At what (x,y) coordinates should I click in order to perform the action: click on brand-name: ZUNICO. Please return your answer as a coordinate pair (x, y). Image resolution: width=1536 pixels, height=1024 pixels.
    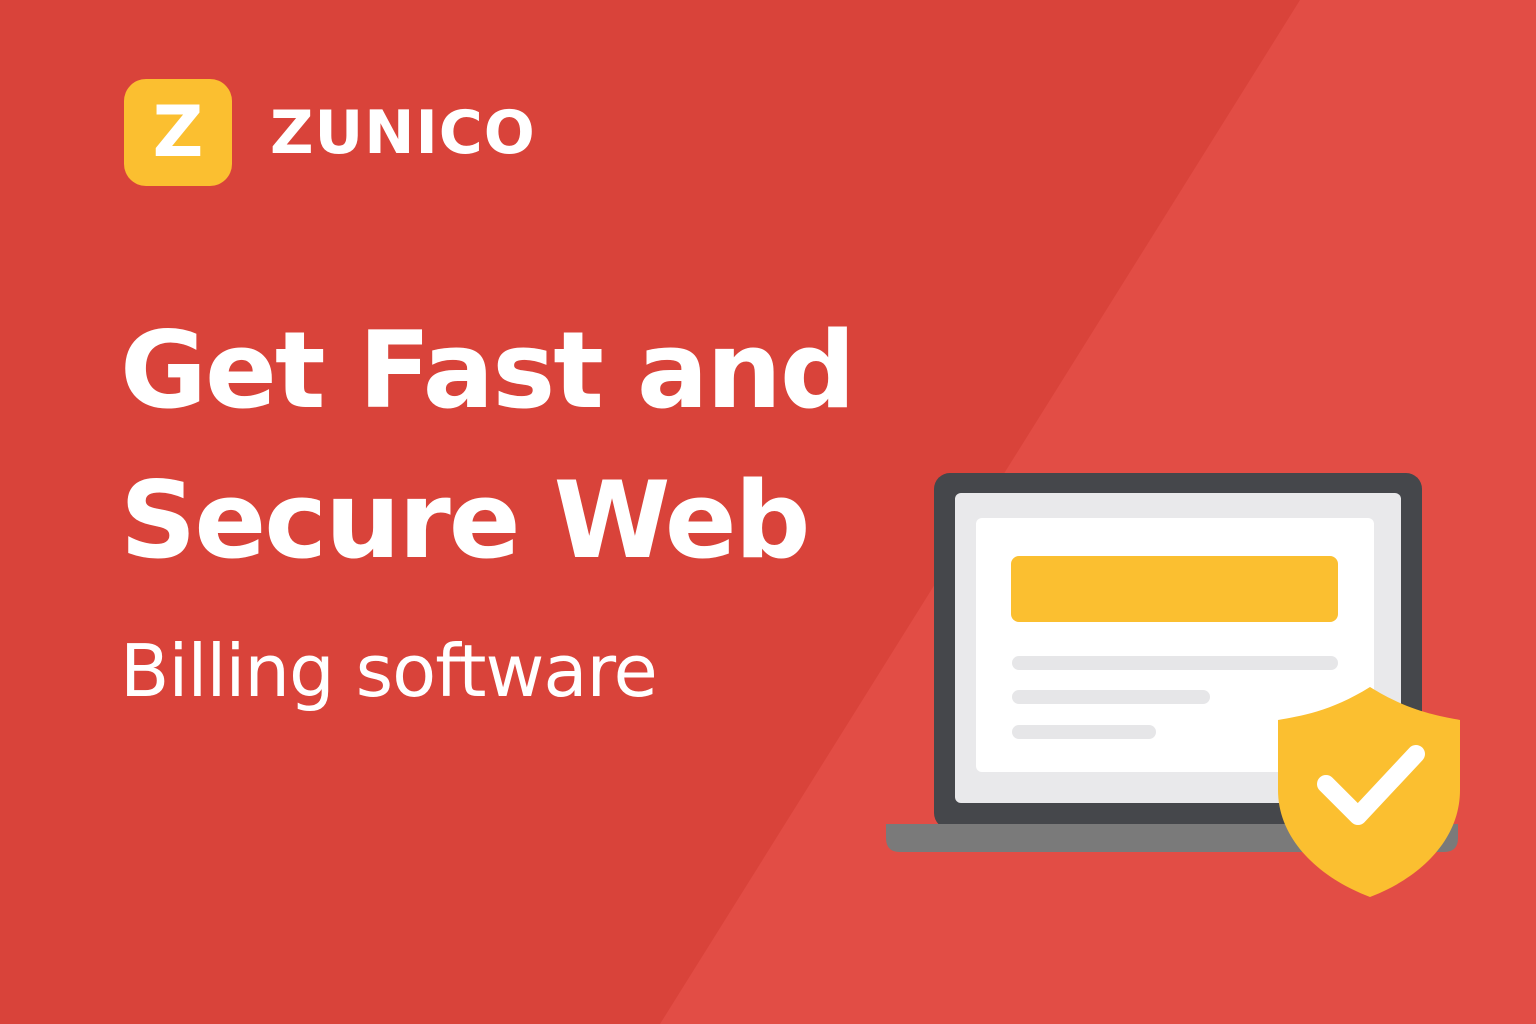
    Looking at the image, I should click on (403, 132).